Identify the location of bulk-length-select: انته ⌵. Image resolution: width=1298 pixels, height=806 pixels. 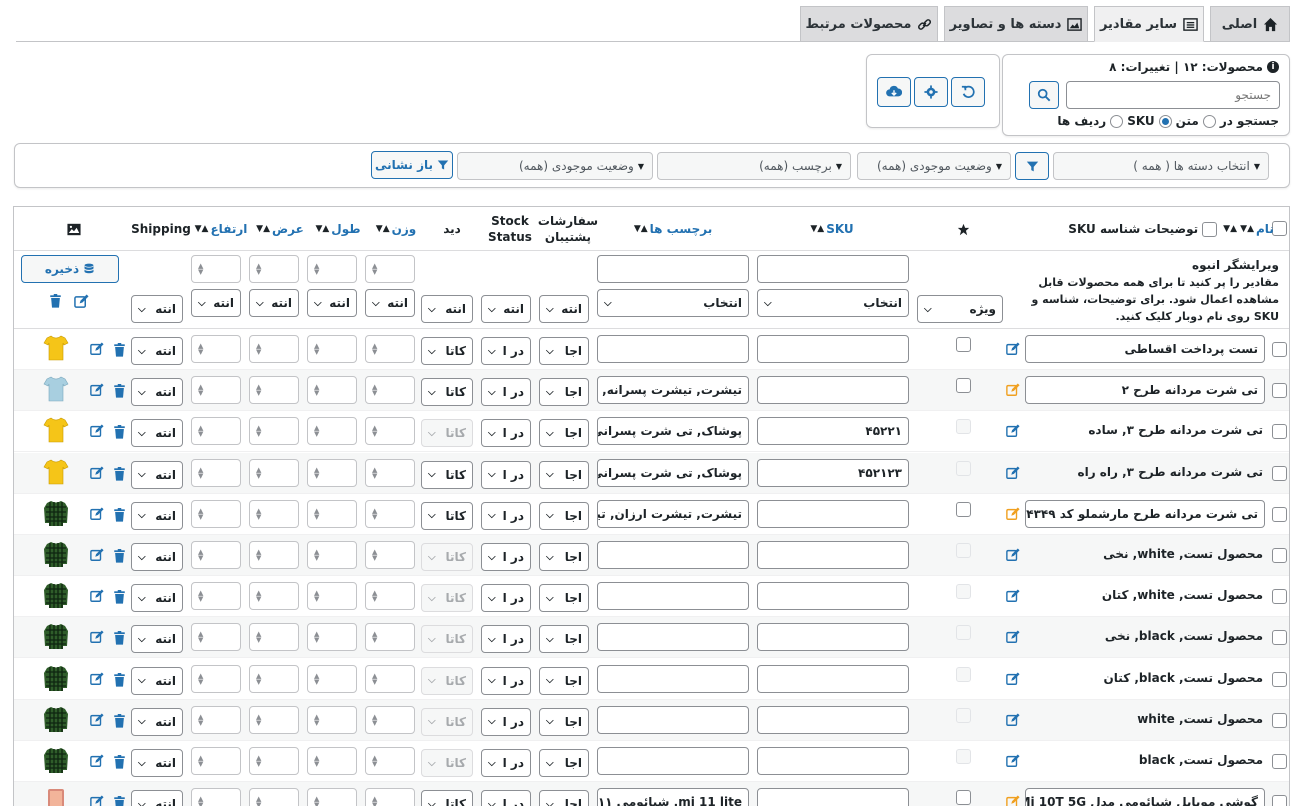
(332, 303).